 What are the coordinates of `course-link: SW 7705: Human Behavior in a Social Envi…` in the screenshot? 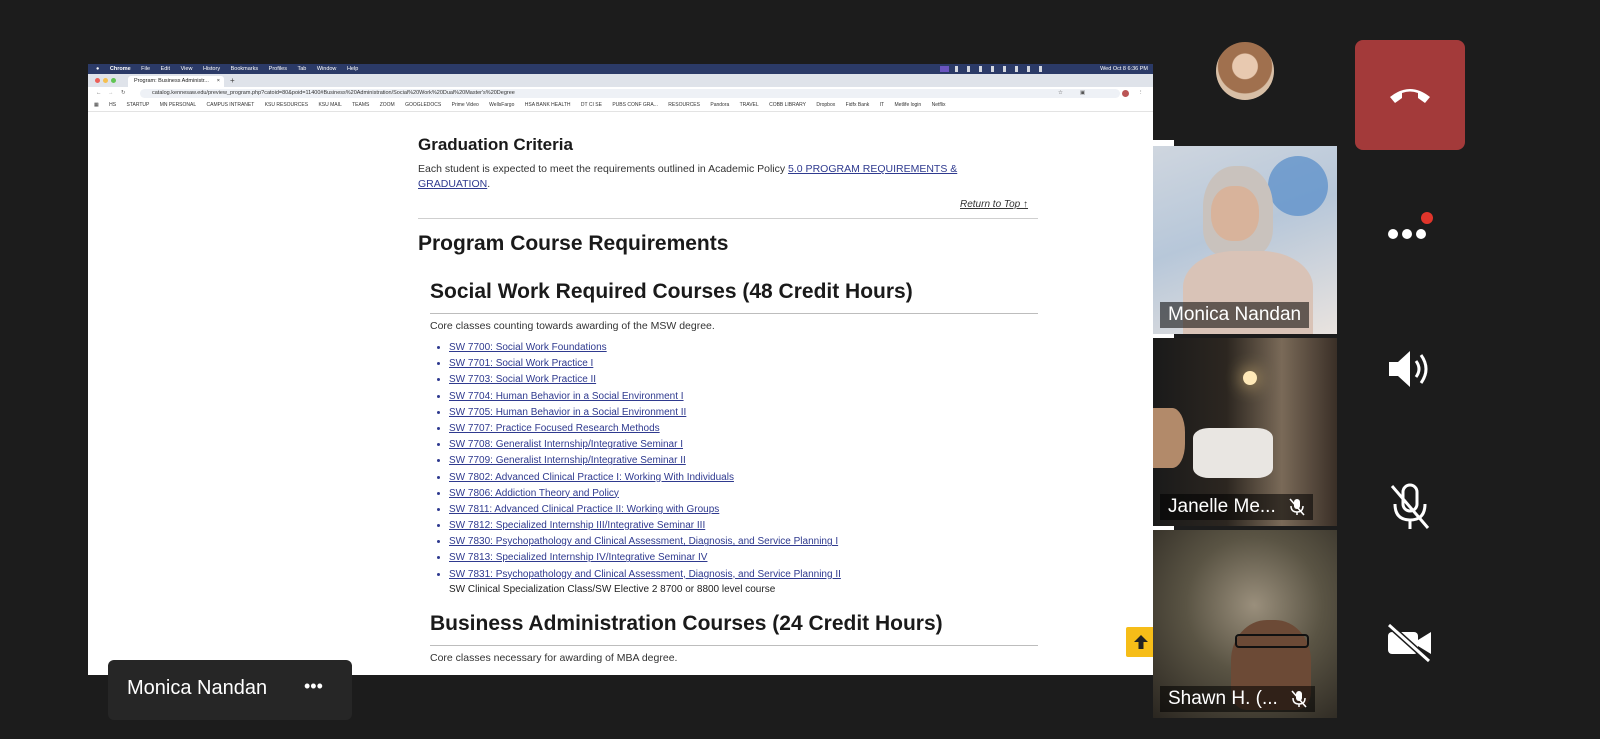 It's located at (567, 412).